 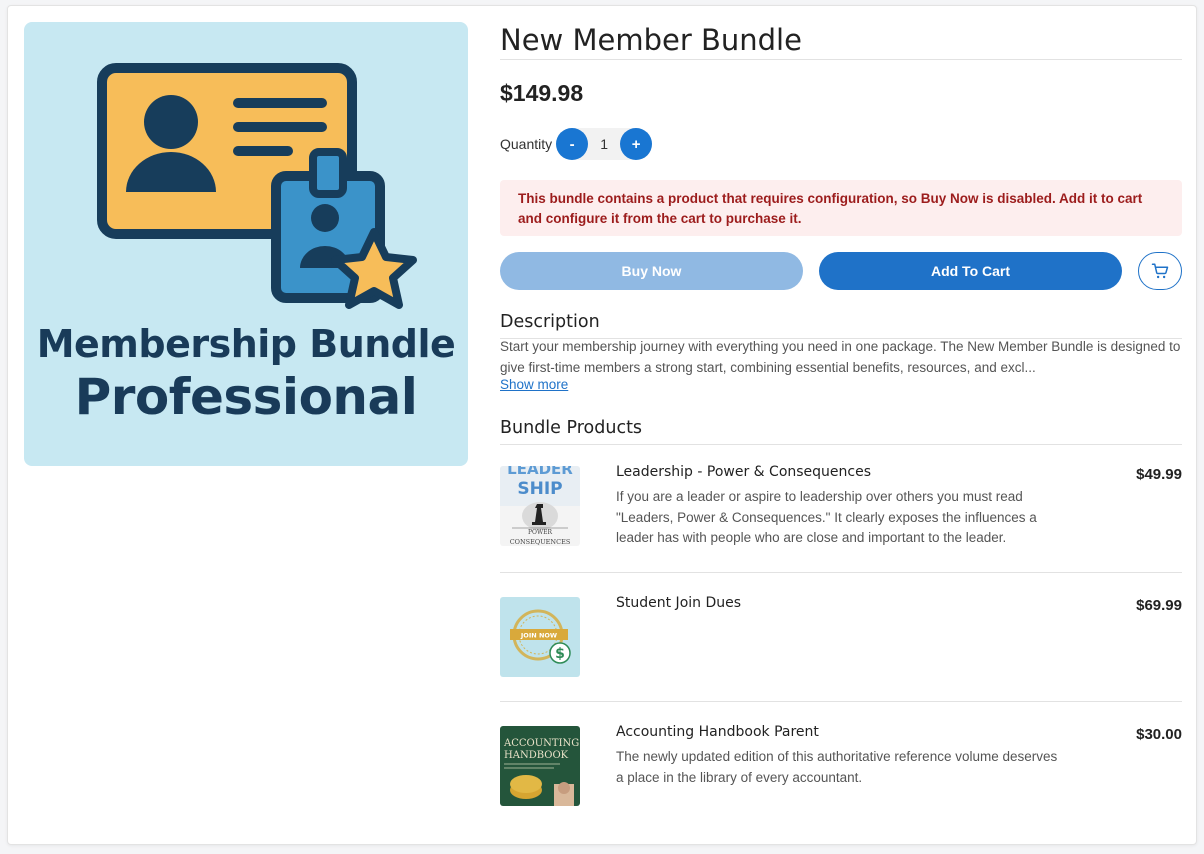 What do you see at coordinates (540, 542) in the screenshot?
I see `thumb-text-consequences: CONSEQUENCES` at bounding box center [540, 542].